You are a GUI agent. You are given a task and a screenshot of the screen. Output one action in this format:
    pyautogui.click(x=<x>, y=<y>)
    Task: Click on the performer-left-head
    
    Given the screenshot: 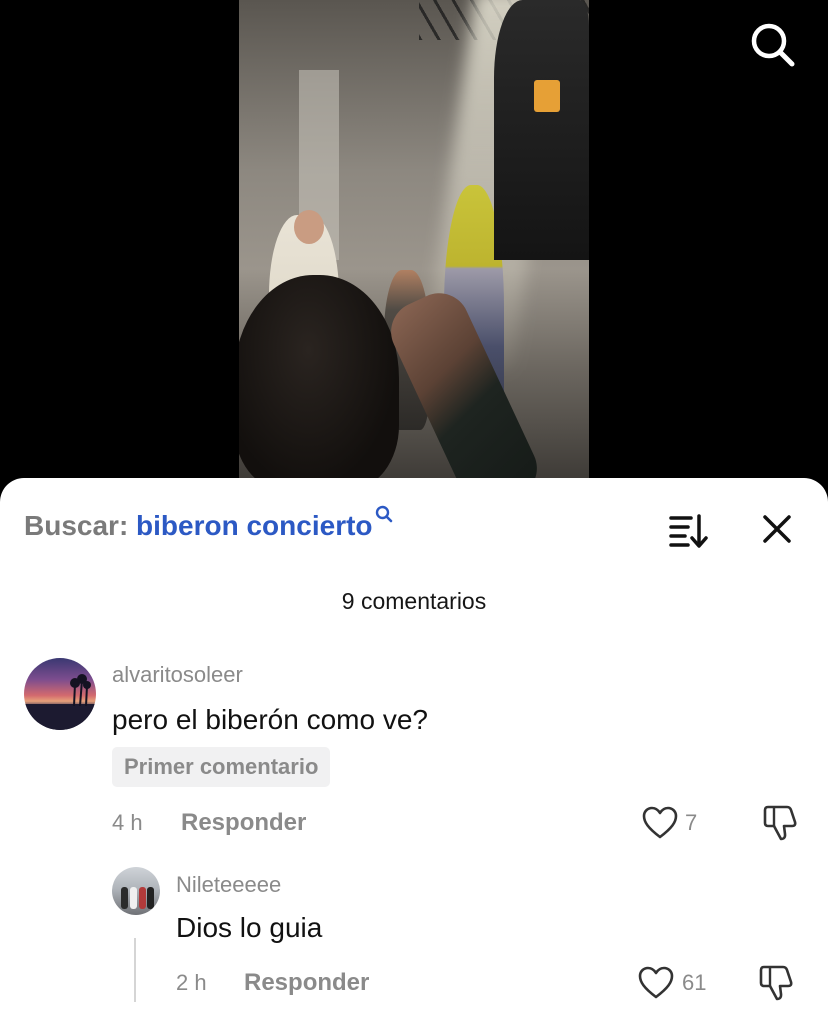 What is the action you would take?
    pyautogui.click(x=309, y=227)
    